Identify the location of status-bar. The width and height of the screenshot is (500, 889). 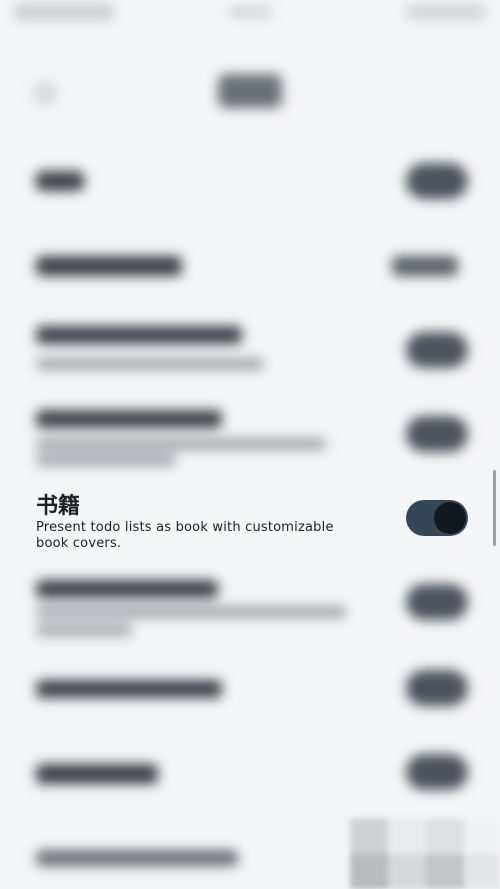
(250, 14).